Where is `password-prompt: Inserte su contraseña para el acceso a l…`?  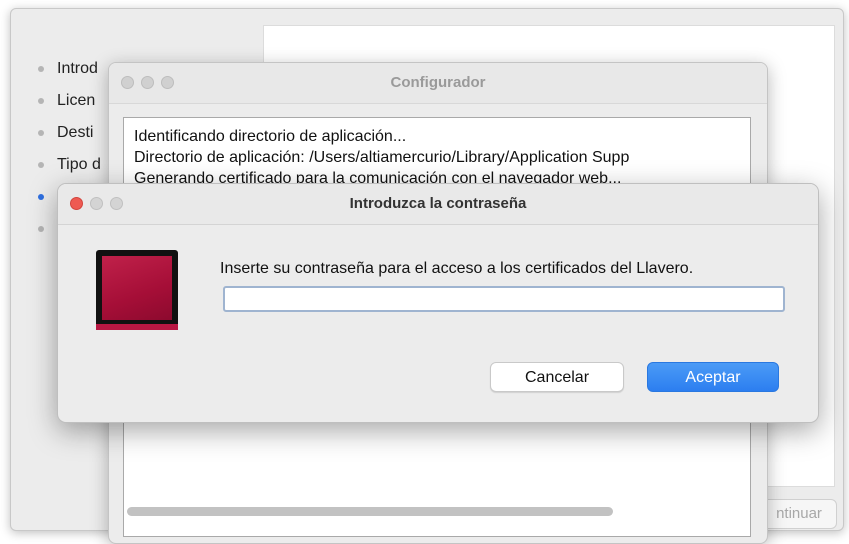 password-prompt: Inserte su contraseña para el acceso a l… is located at coordinates (457, 268).